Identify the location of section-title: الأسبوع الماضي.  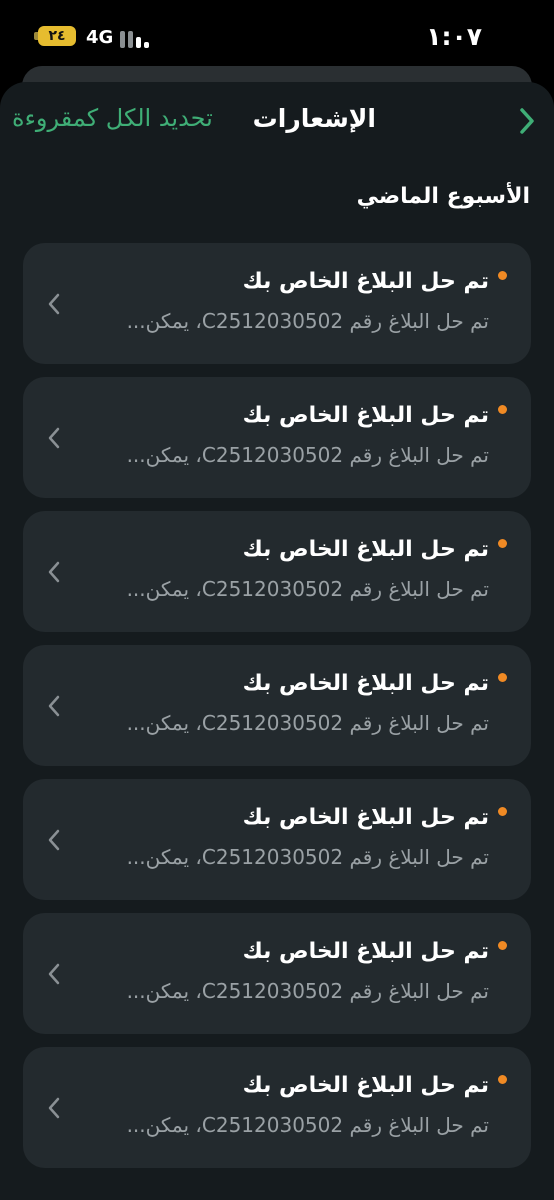
(443, 196).